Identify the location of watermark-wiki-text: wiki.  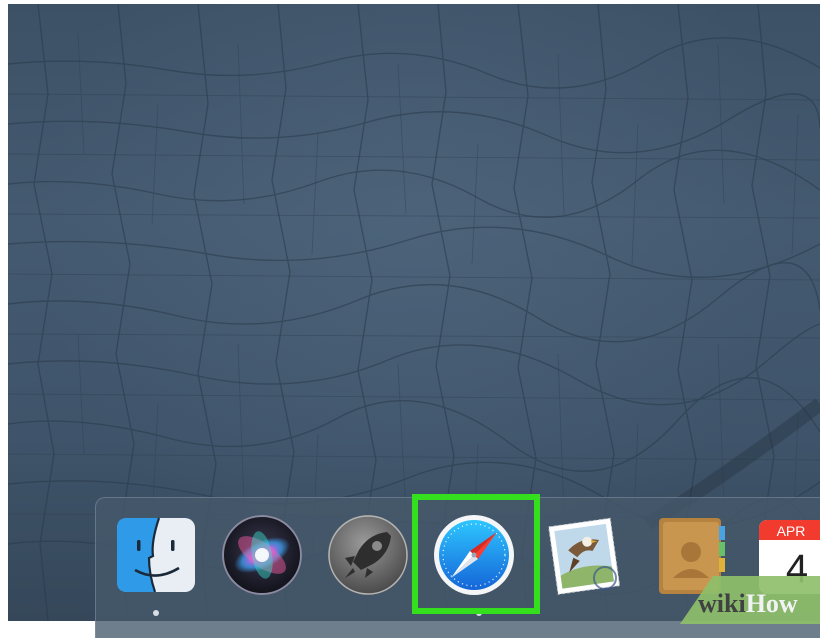
(722, 603).